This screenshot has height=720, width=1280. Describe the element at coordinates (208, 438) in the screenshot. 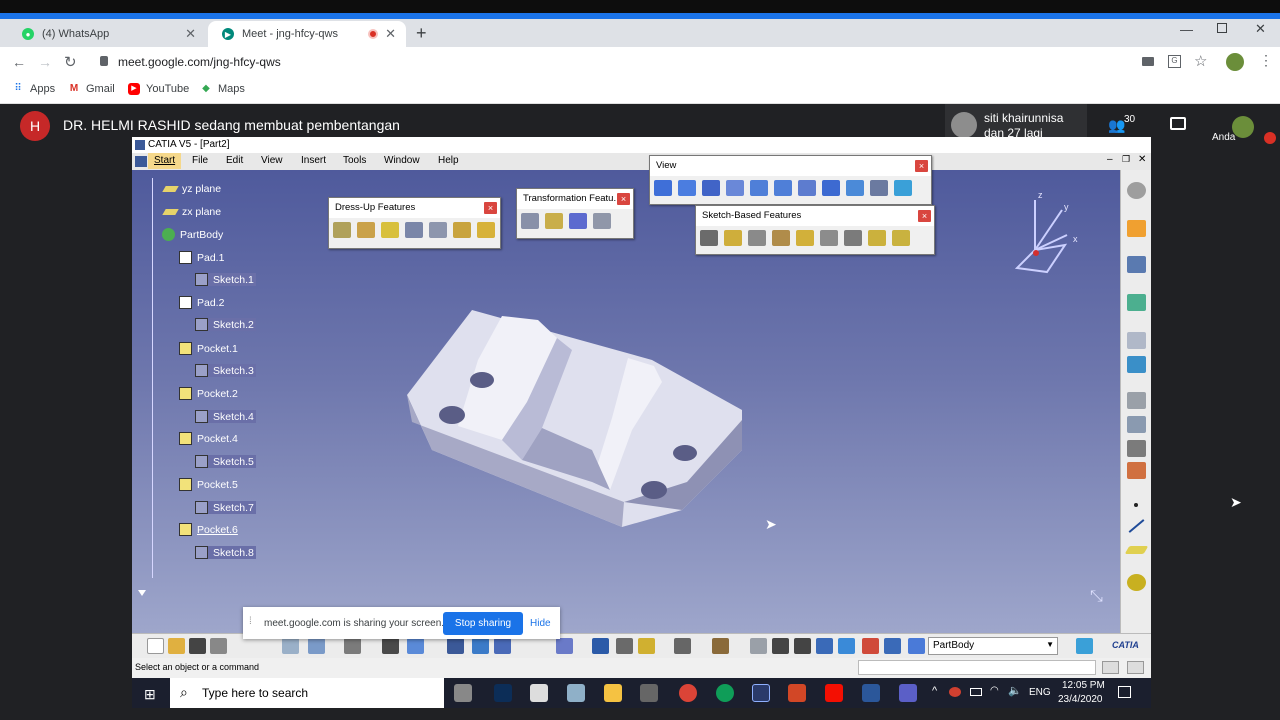

I see `tree-item-pocket-4: Pocket.4` at that location.